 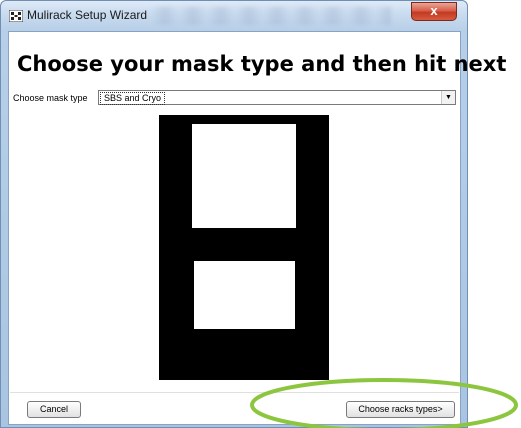 I want to click on mask-opening-top, so click(x=244, y=176).